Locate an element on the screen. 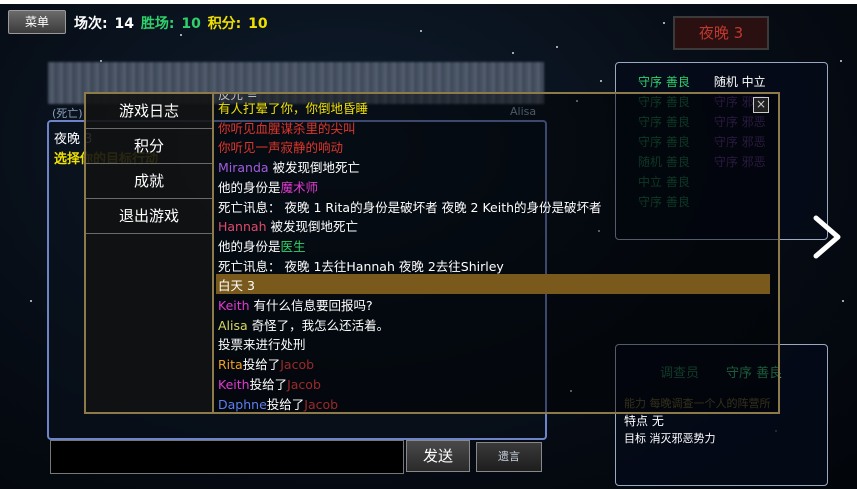 The image size is (857, 489). close-icon: × is located at coordinates (761, 105).